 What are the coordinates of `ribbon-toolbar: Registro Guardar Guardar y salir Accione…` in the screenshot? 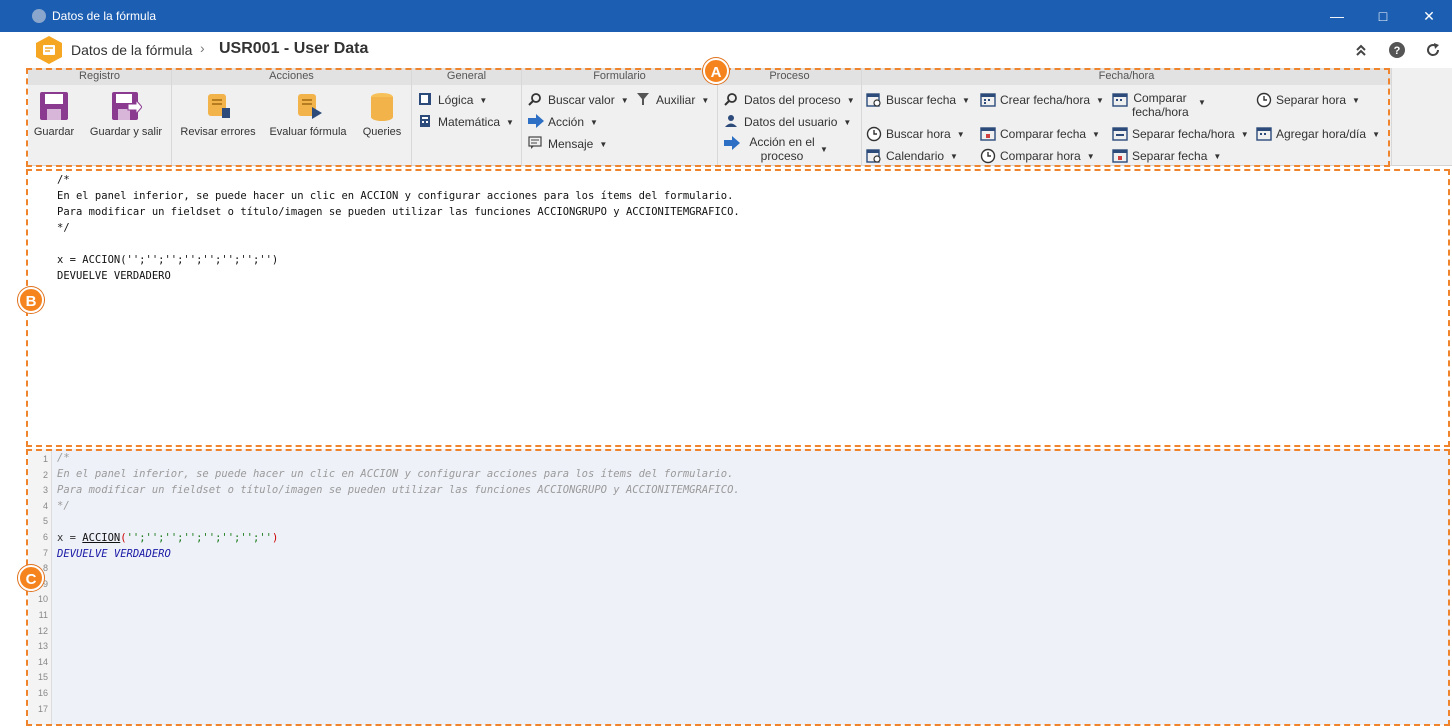 It's located at (740, 117).